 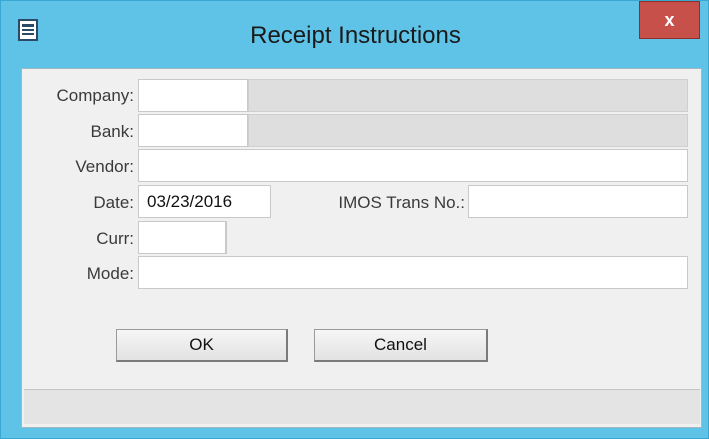 I want to click on ok-button: OK, so click(x=202, y=345).